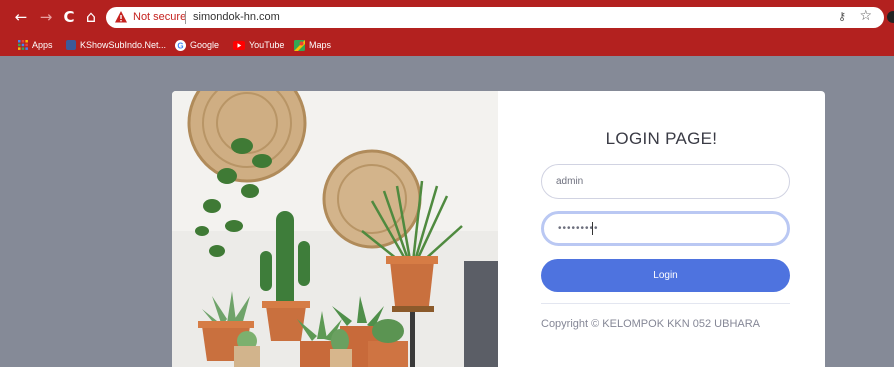 This screenshot has height=367, width=894. I want to click on bookmark-label: Google, so click(205, 45).